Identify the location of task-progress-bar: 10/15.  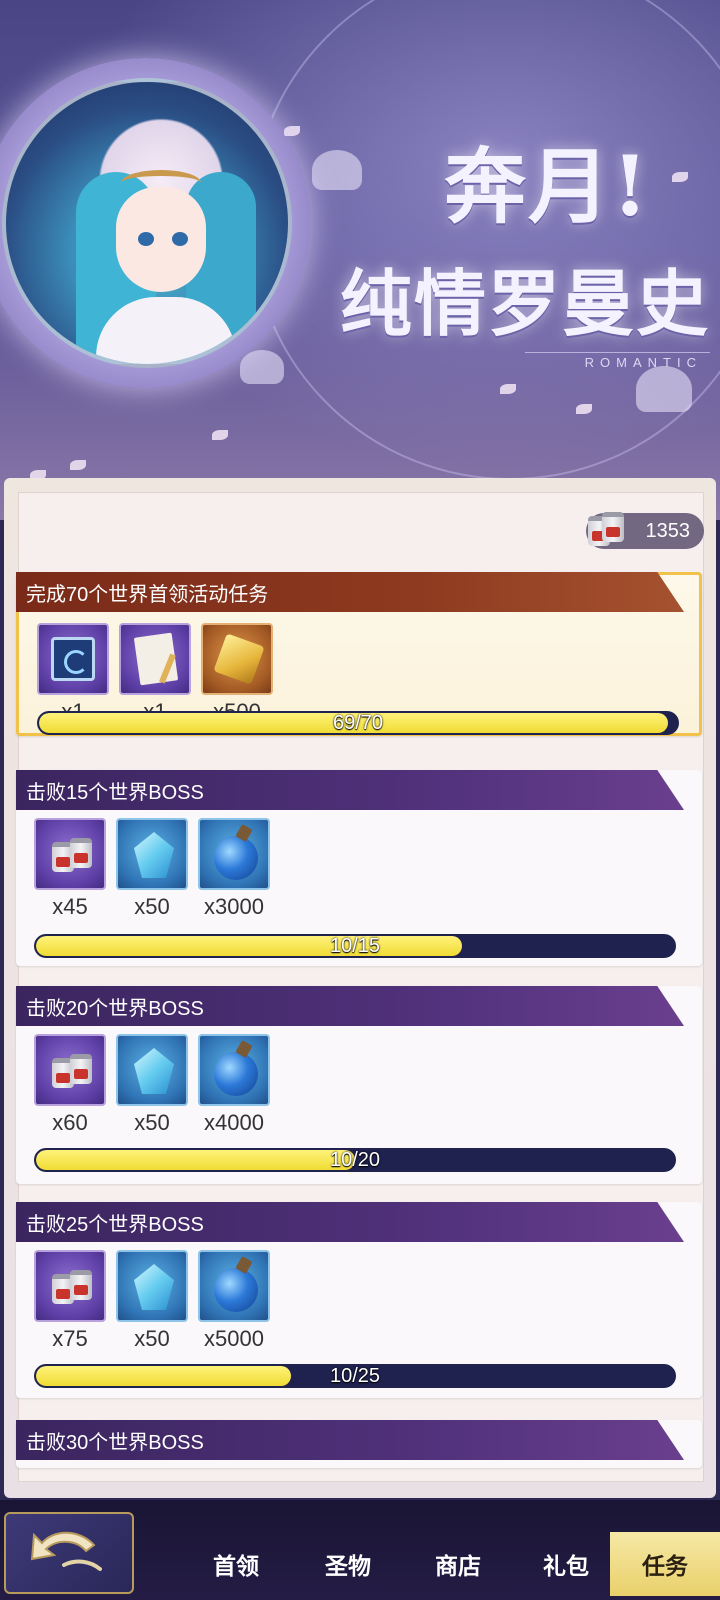
(355, 946).